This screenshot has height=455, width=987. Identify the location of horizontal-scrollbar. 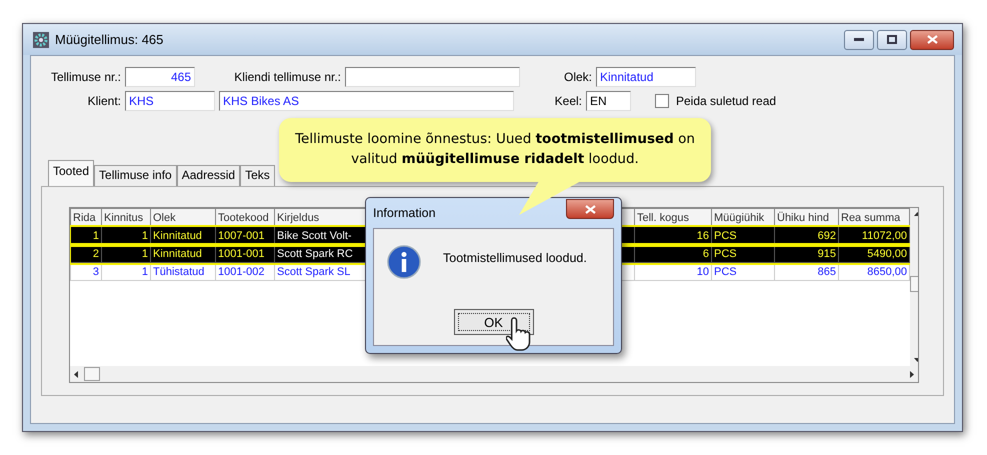
(494, 374).